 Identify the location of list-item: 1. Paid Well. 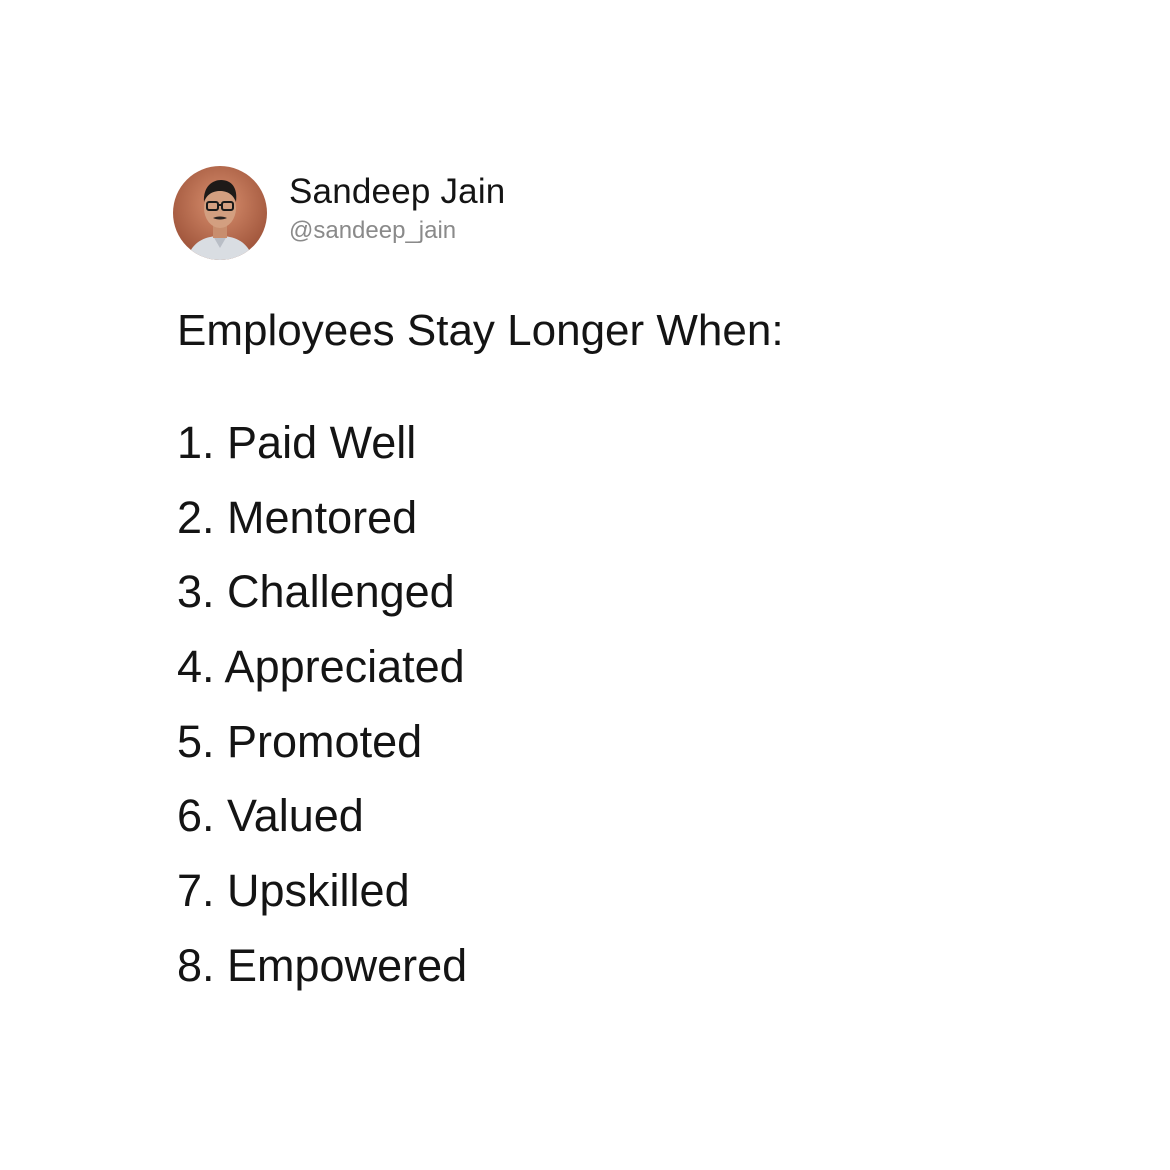
(297, 442).